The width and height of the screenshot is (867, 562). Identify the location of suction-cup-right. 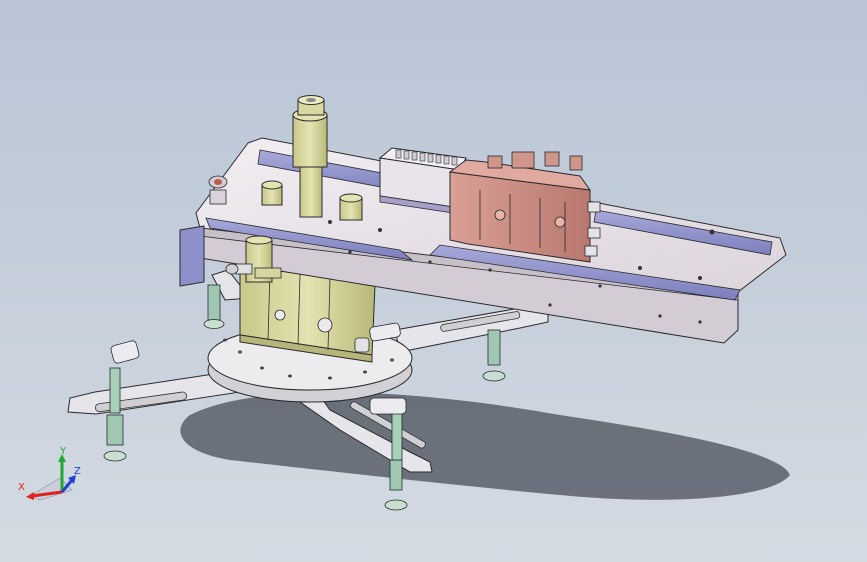
(494, 355).